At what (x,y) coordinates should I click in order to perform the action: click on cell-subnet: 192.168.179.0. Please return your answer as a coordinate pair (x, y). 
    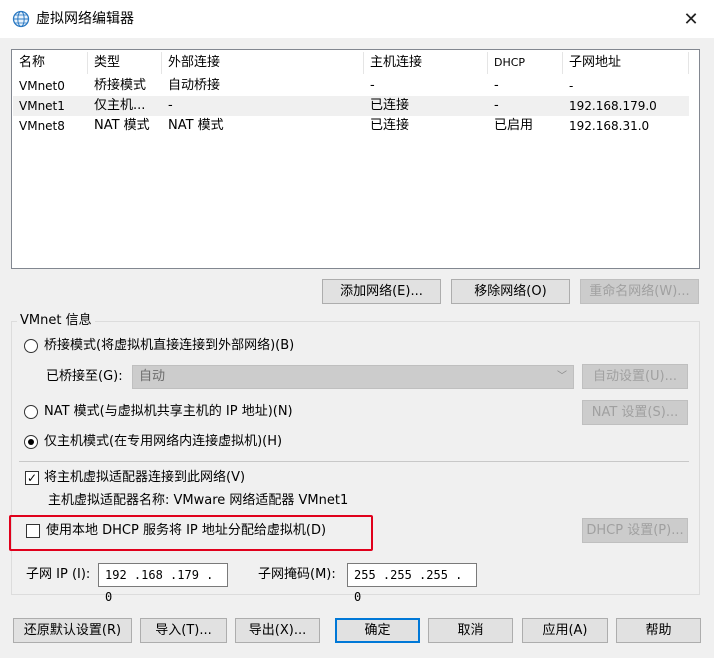
    Looking at the image, I should click on (613, 106).